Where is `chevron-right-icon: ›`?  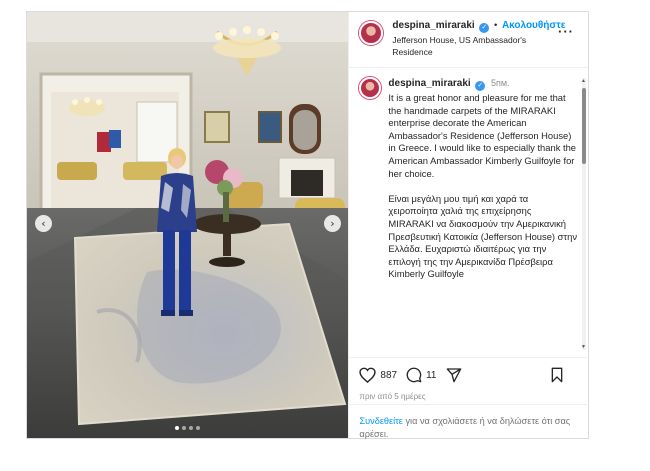 chevron-right-icon: › is located at coordinates (332, 223).